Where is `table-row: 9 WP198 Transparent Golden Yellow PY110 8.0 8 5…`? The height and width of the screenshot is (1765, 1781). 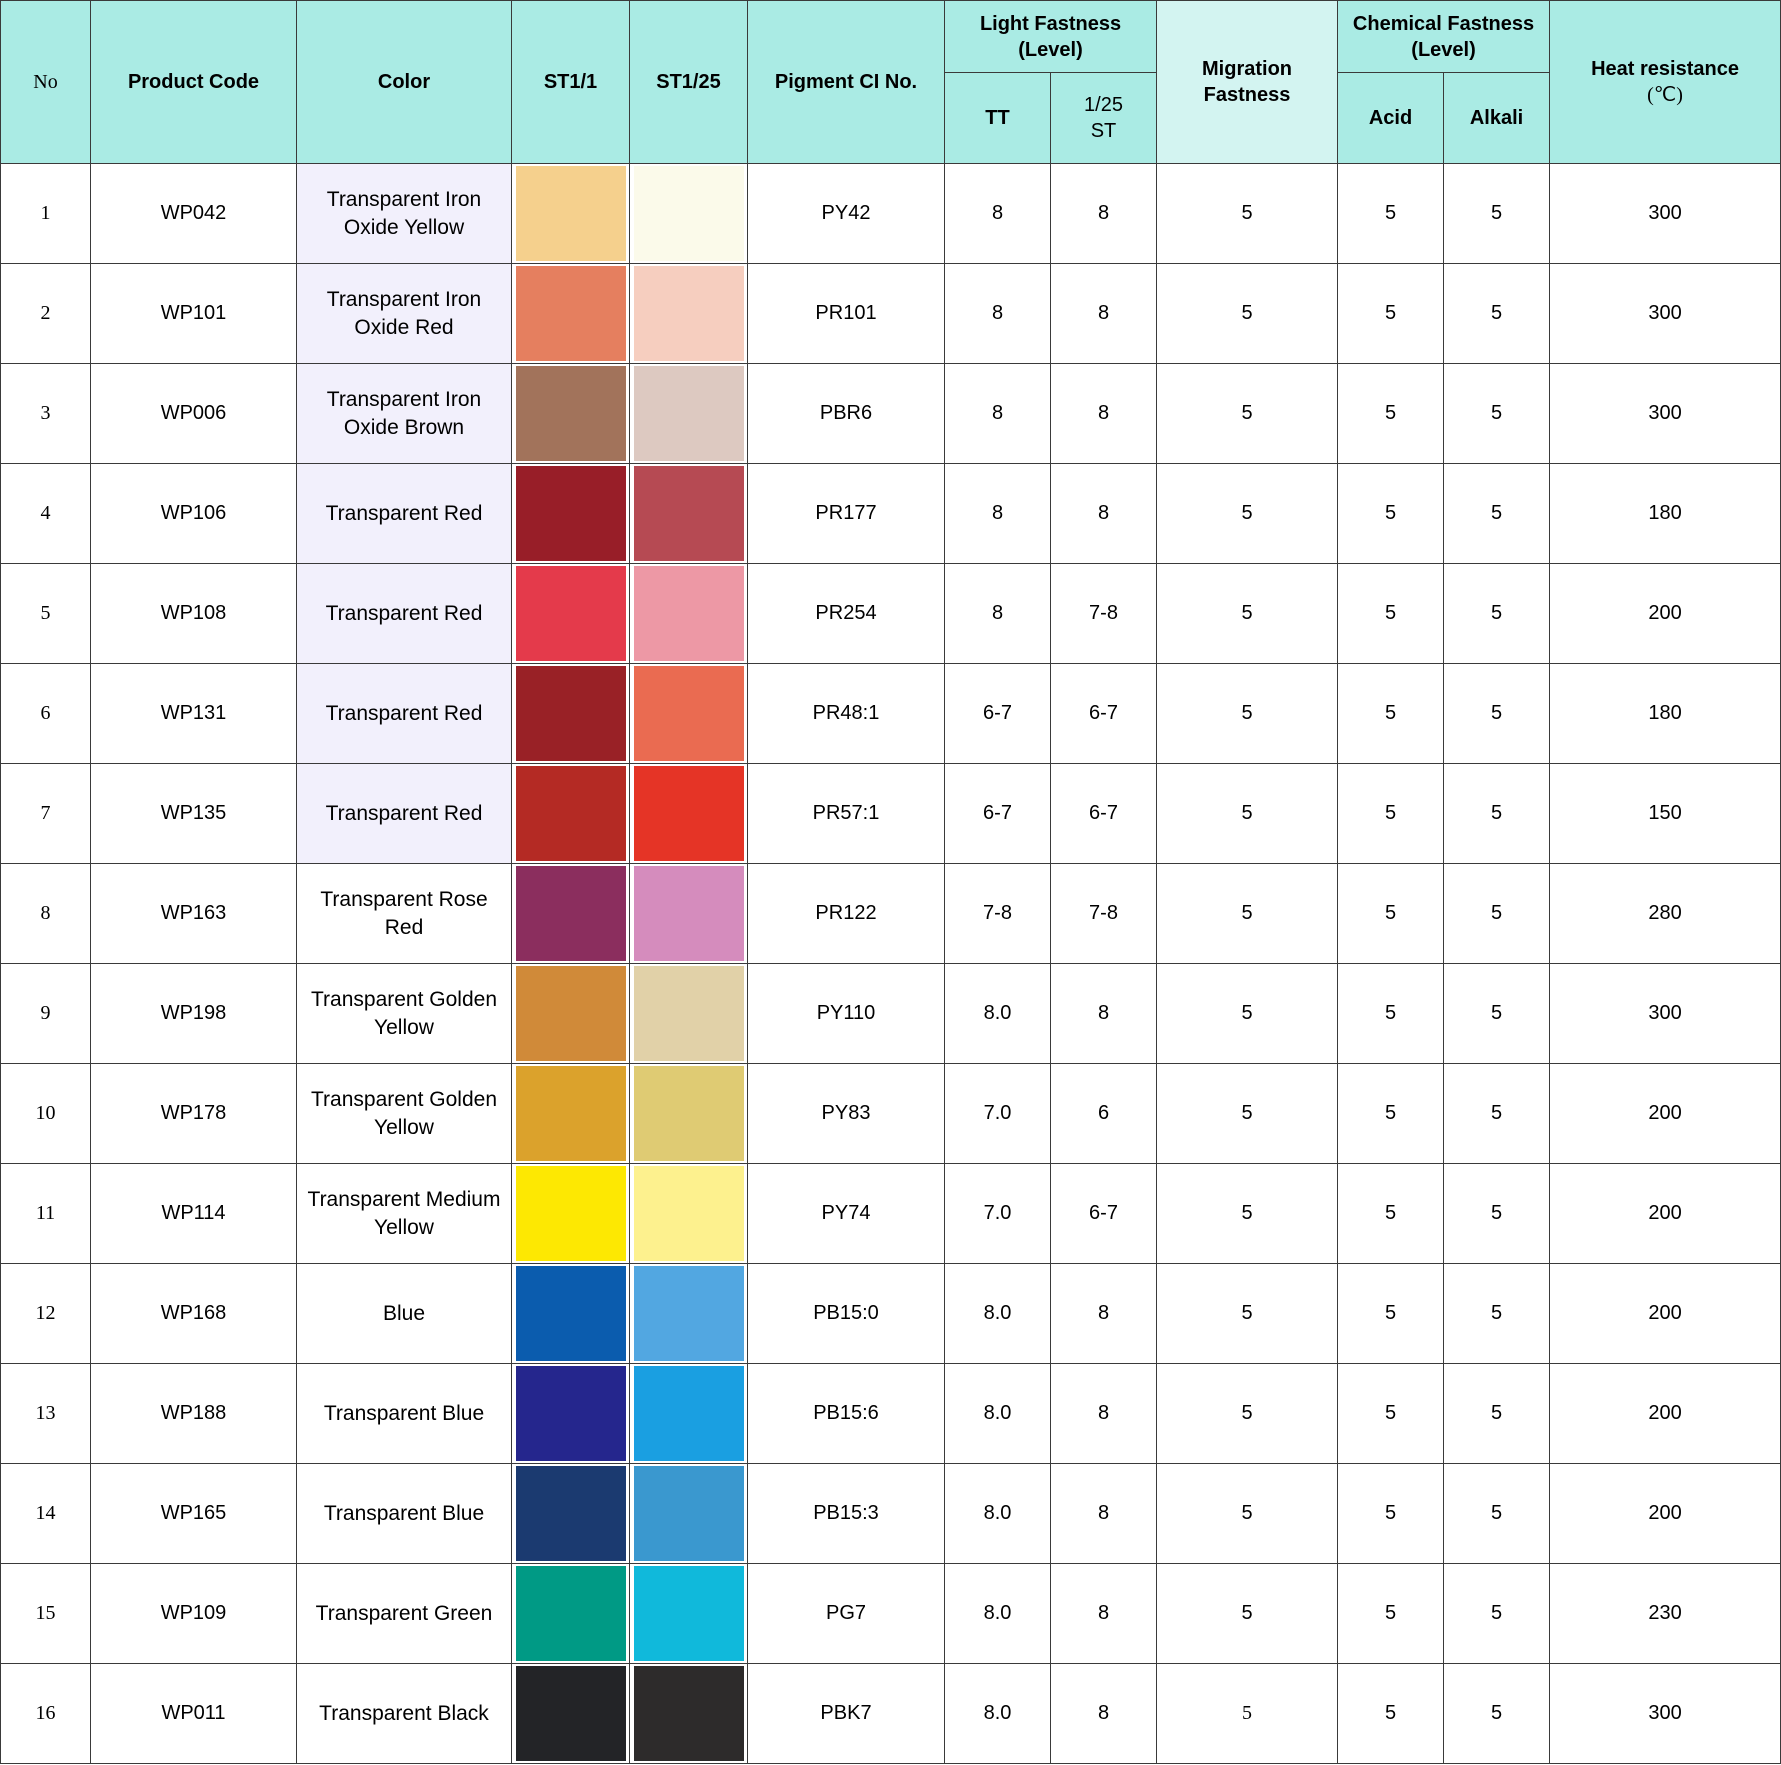
table-row: 9 WP198 Transparent Golden Yellow PY110 8.0 8 5… is located at coordinates (890, 1013).